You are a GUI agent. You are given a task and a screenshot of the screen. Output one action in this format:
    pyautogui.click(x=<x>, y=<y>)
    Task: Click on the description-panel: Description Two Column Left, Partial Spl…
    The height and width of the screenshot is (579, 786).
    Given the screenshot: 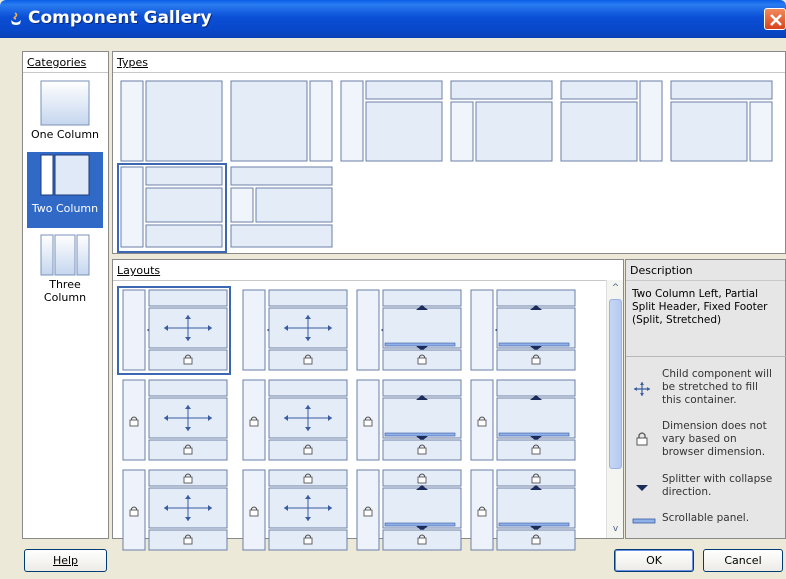 What is the action you would take?
    pyautogui.click(x=705, y=399)
    